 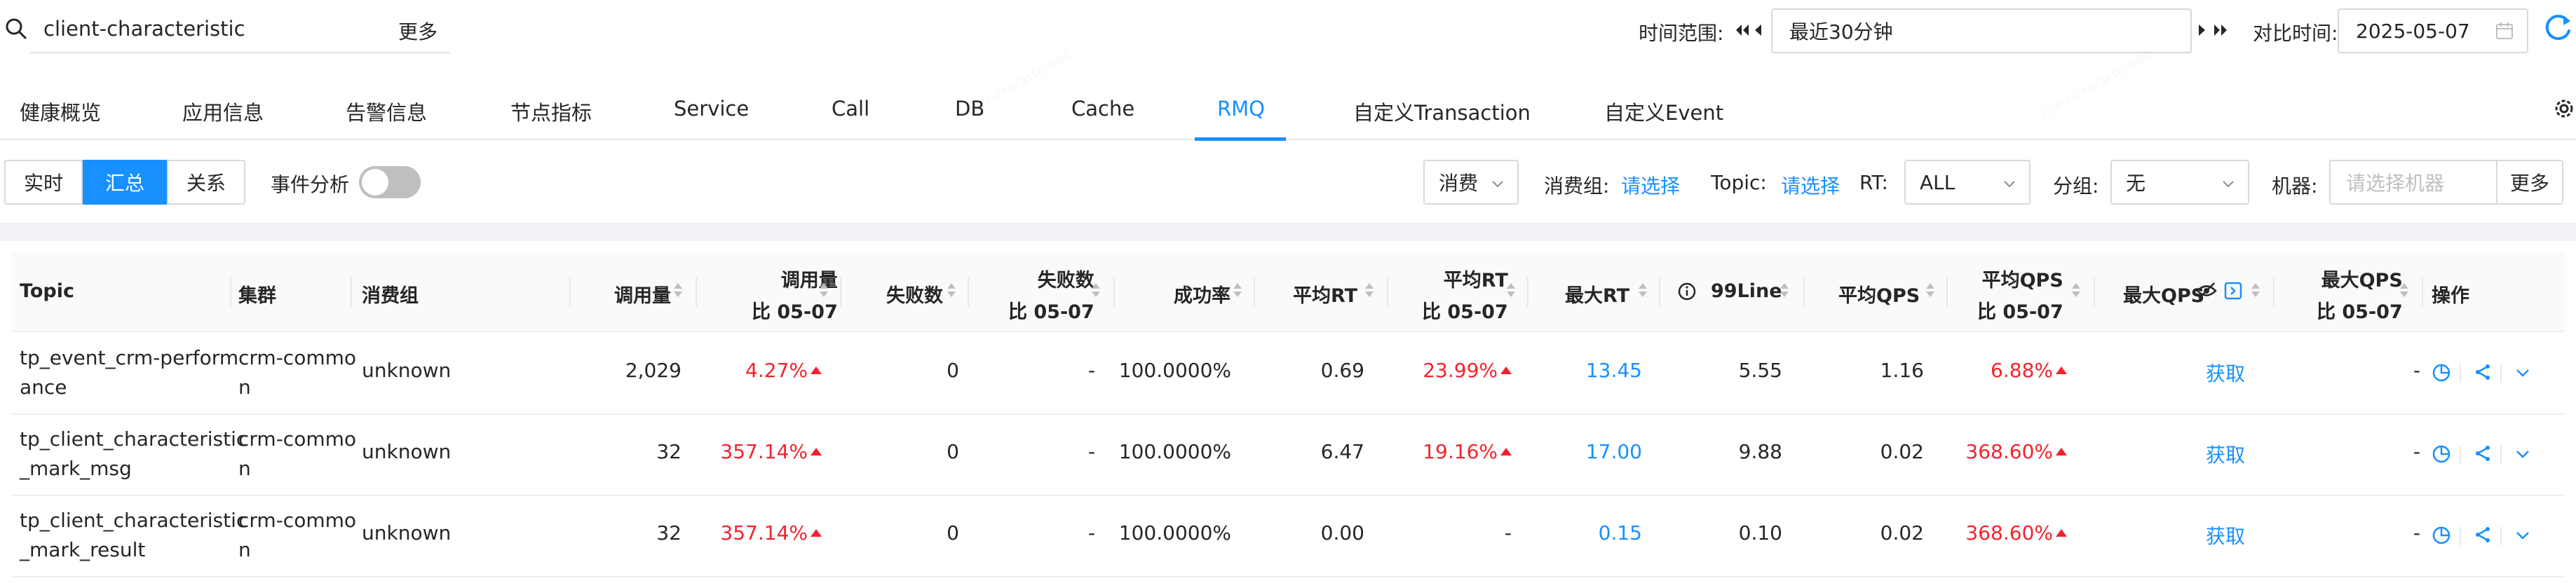 I want to click on toggle-knob, so click(x=375, y=182).